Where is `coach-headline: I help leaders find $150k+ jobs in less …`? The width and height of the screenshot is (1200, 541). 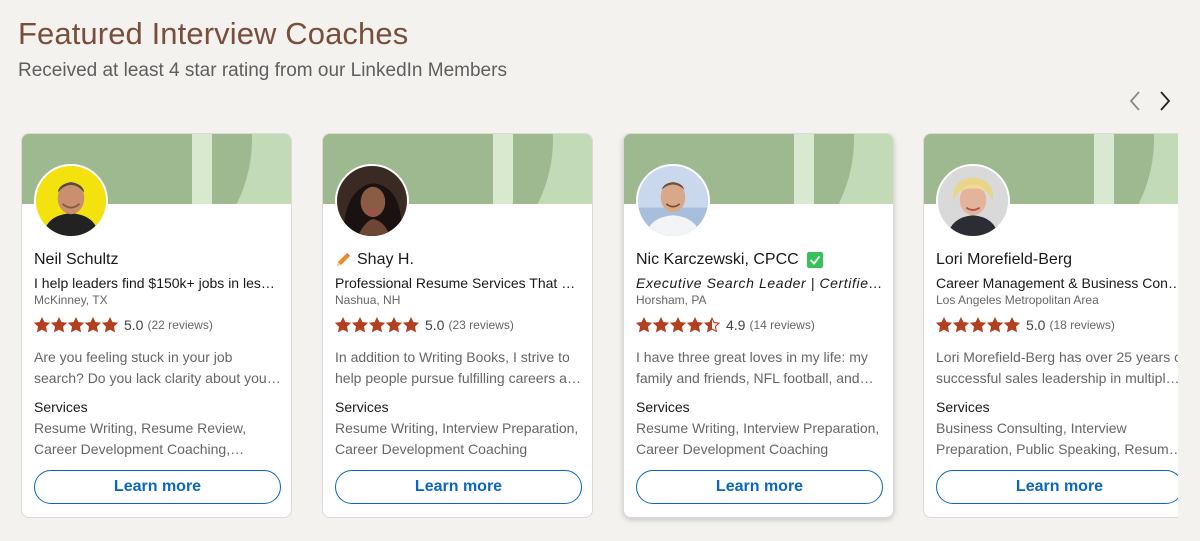
coach-headline: I help leaders find $150k+ jobs in less … is located at coordinates (157, 283).